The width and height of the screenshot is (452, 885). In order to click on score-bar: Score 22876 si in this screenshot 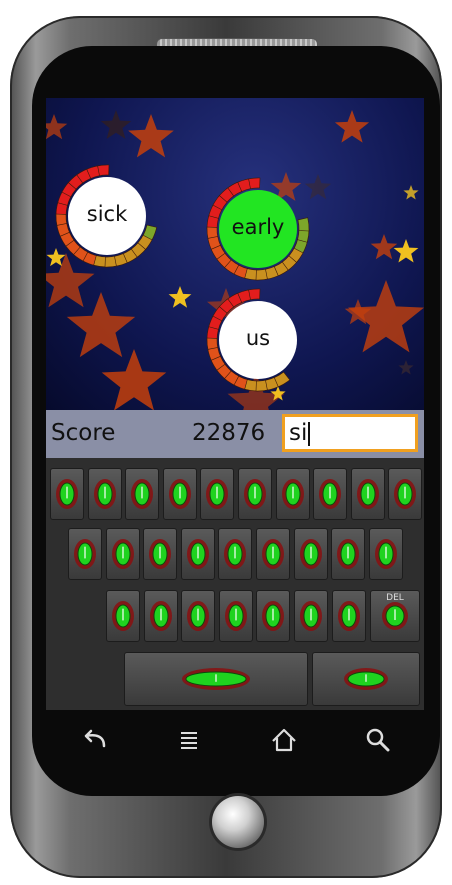, I will do `click(235, 434)`.